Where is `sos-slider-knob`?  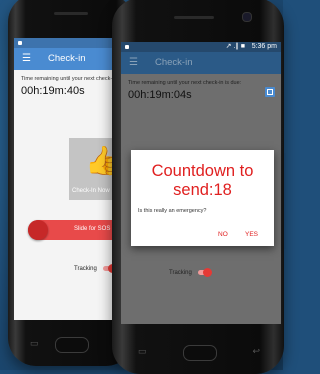
sos-slider-knob is located at coordinates (38, 230).